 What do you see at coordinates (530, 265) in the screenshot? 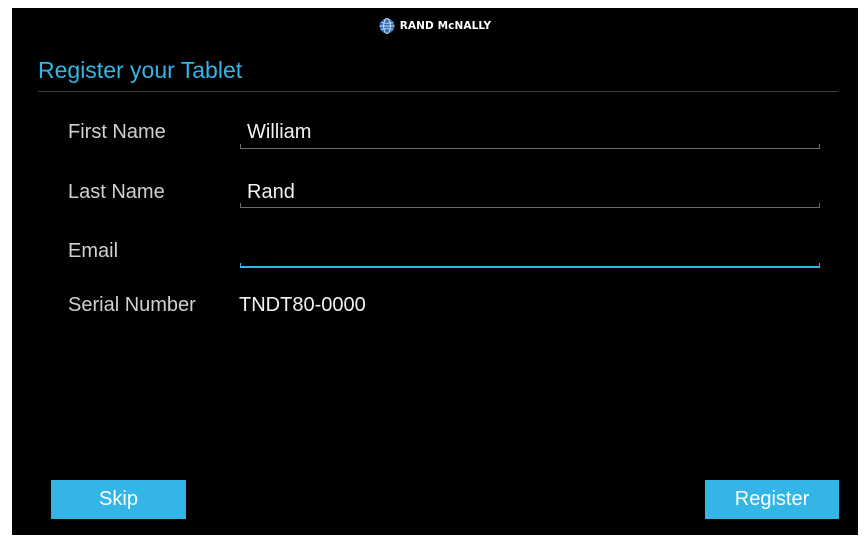
I see `email-underline-focused` at bounding box center [530, 265].